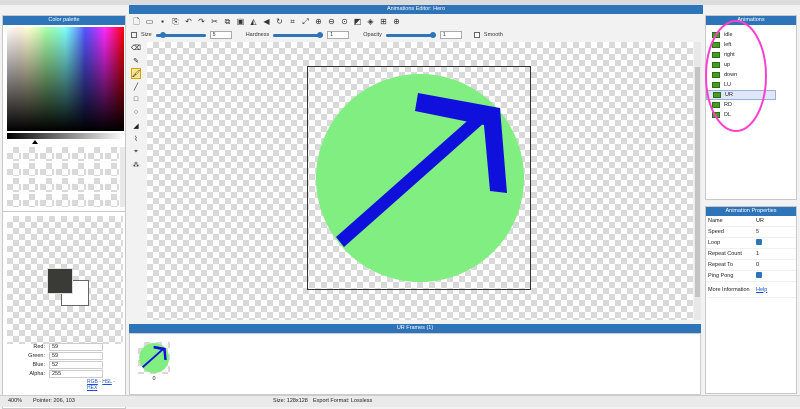  Describe the element at coordinates (76, 355) in the screenshot. I see `green-input: 59` at that location.